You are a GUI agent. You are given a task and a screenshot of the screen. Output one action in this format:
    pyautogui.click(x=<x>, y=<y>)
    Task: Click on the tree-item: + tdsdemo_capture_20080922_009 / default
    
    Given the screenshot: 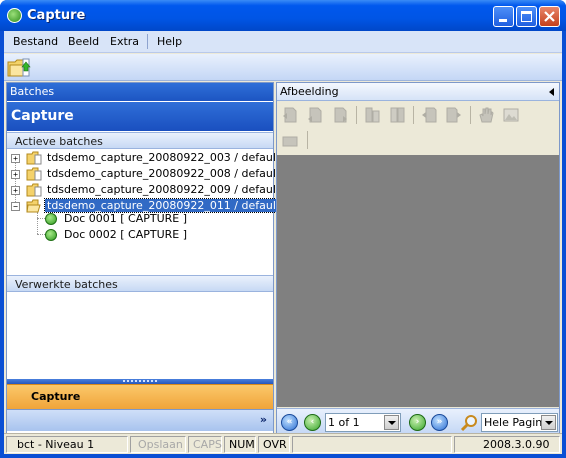 What is the action you would take?
    pyautogui.click(x=143, y=190)
    